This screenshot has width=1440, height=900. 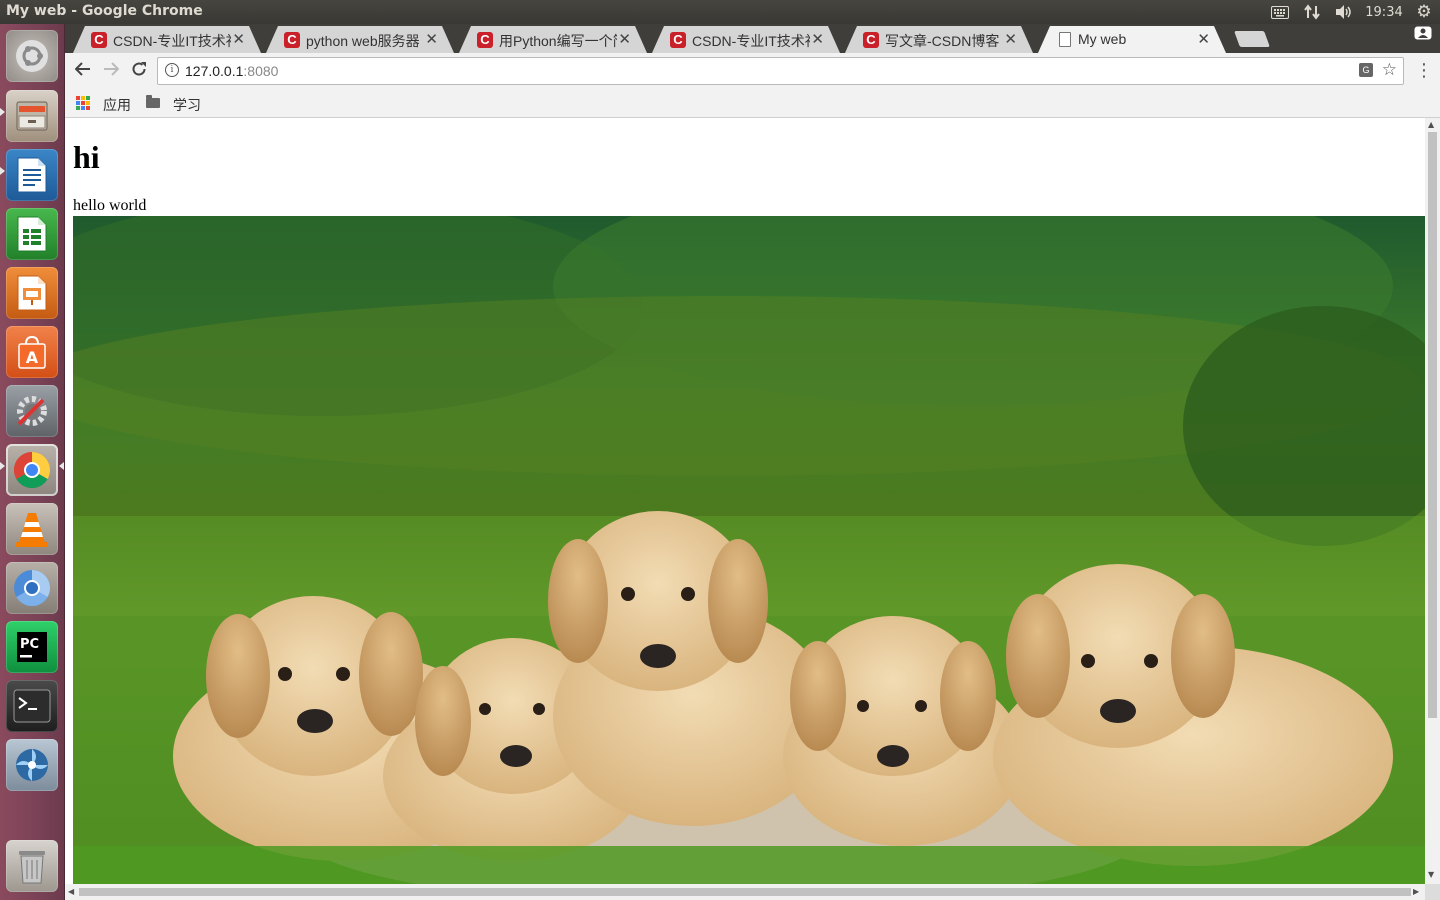 I want to click on bookmarks-bar: 应用 学习, so click(x=752, y=103).